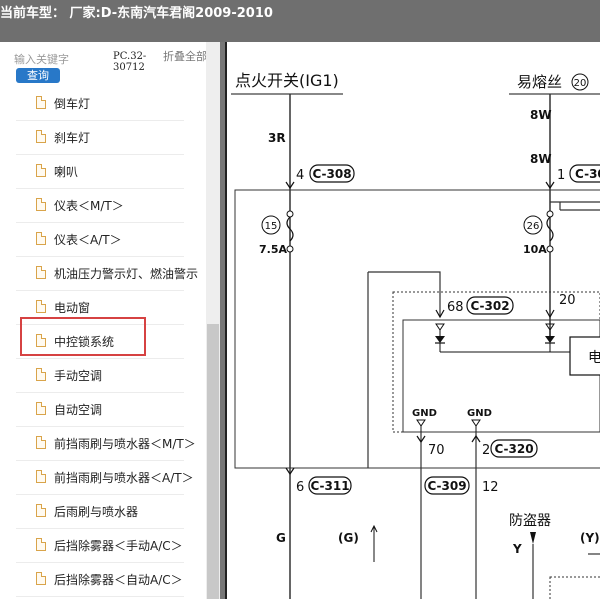 This screenshot has height=599, width=600. Describe the element at coordinates (533, 226) in the screenshot. I see `fuse26-num: 26` at that location.